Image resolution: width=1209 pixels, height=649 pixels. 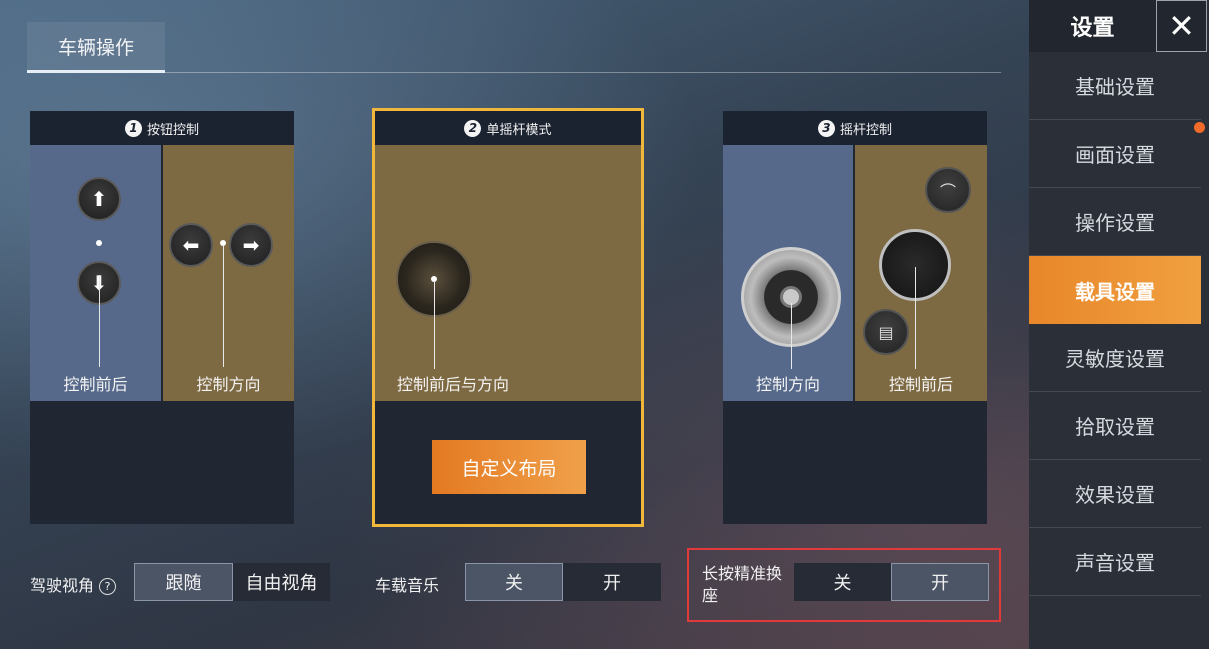 I want to click on sidebar-item-vehicle: 载具设置, so click(x=1115, y=290).